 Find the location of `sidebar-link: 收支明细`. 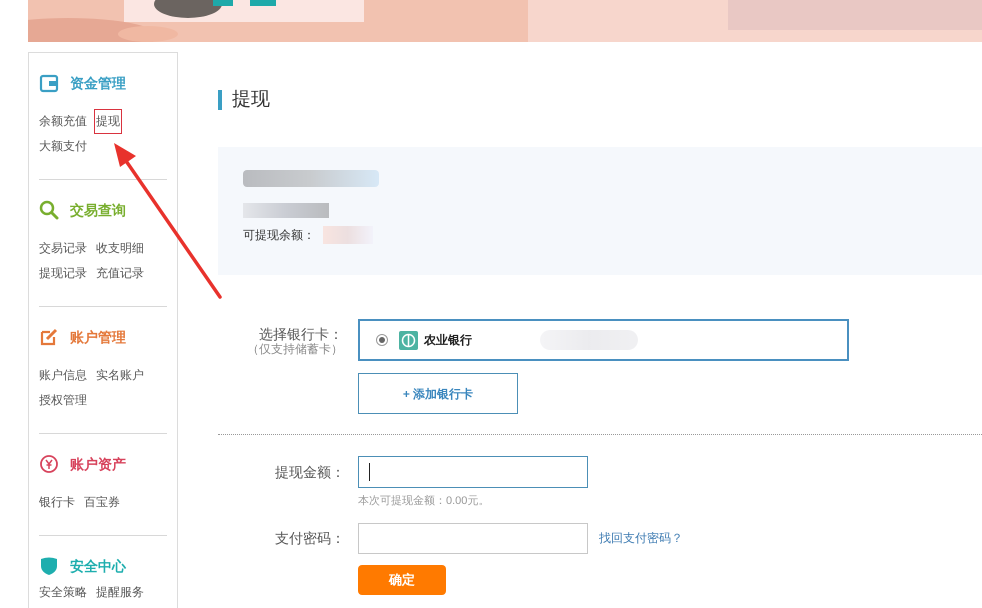

sidebar-link: 收支明细 is located at coordinates (120, 248).